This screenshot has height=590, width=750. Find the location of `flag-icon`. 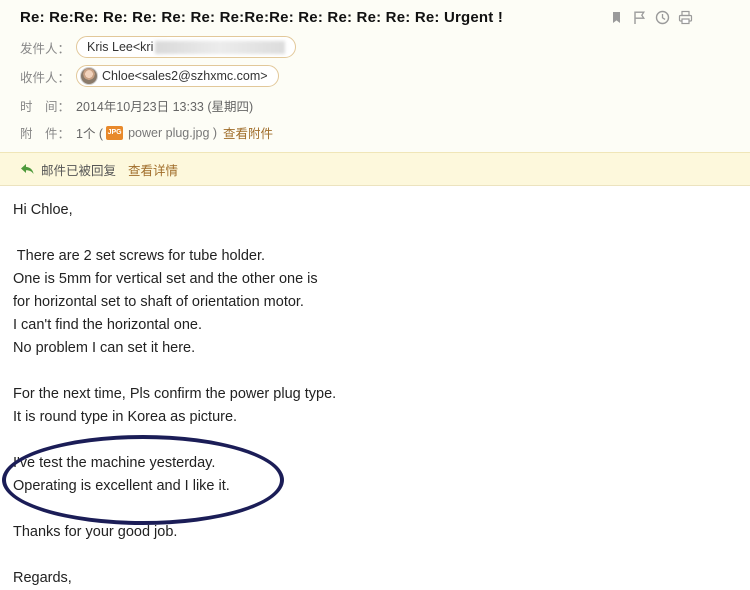

flag-icon is located at coordinates (639, 17).